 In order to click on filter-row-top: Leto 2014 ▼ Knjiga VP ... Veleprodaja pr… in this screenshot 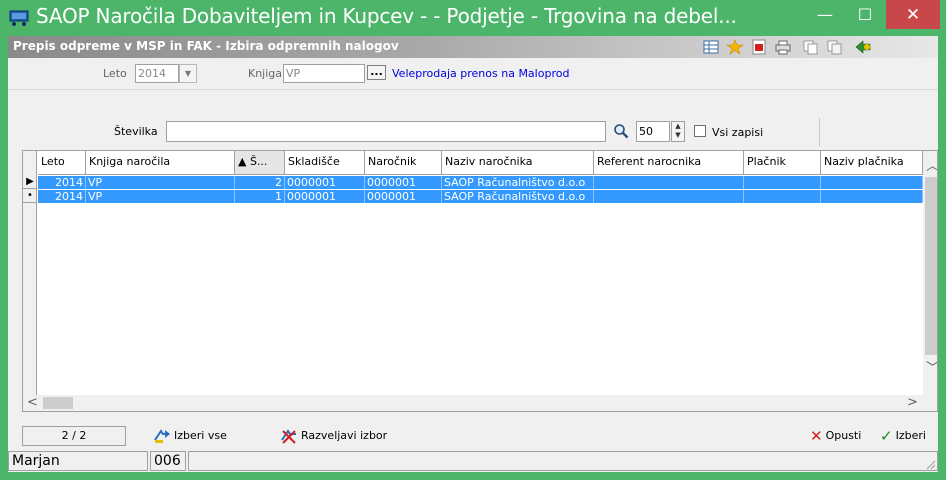, I will do `click(473, 75)`.